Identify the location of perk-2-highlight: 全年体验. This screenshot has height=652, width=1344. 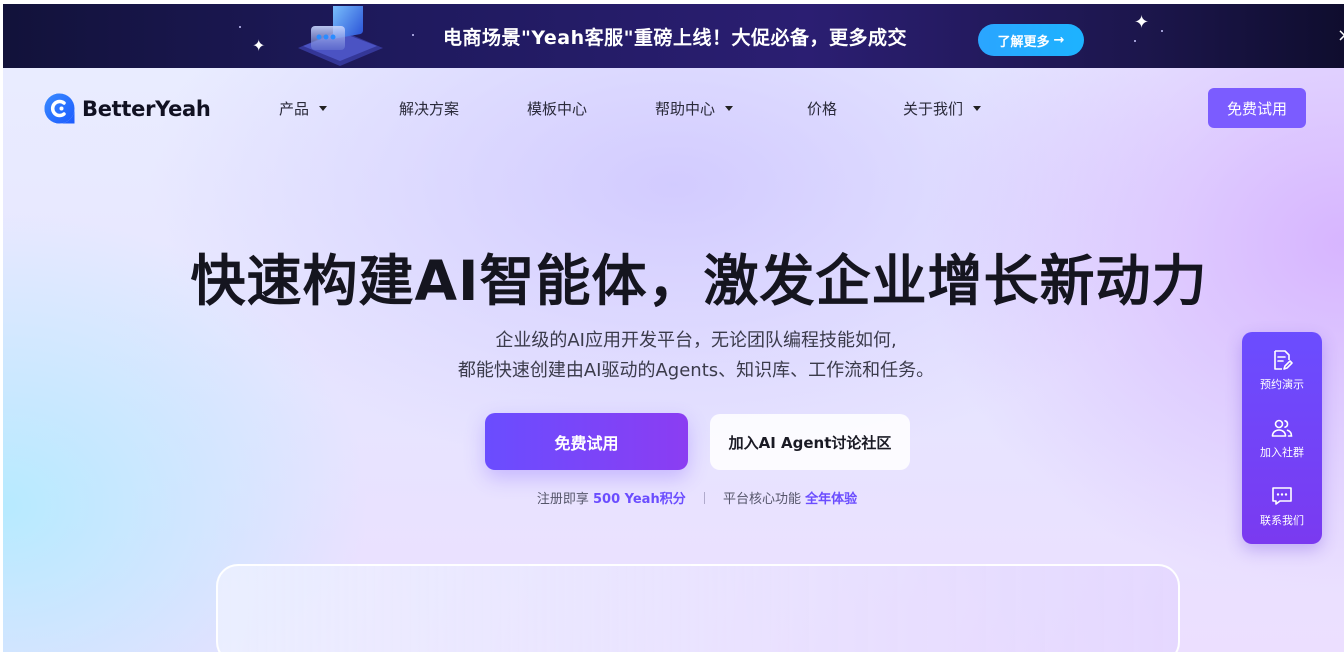
(831, 499).